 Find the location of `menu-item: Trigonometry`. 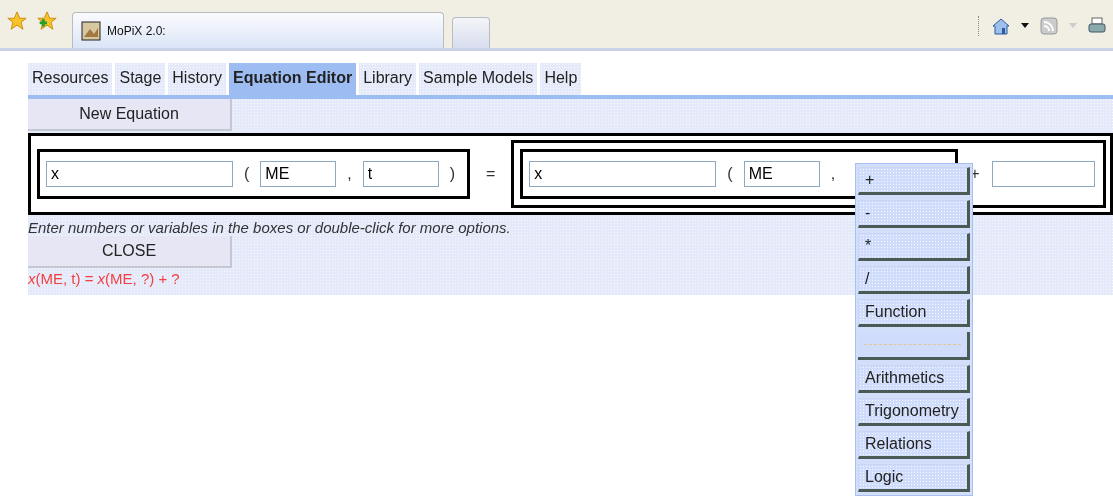

menu-item: Trigonometry is located at coordinates (914, 412).